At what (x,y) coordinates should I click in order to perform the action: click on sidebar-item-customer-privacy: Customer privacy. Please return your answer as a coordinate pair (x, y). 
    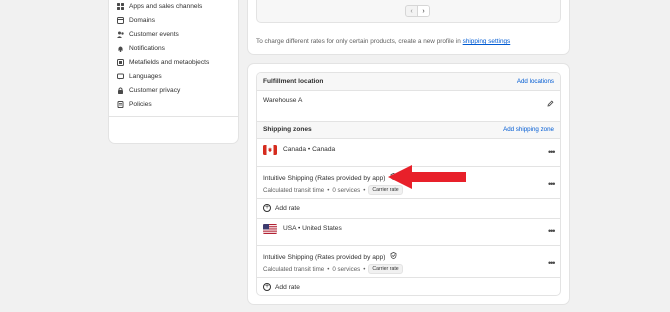
    Looking at the image, I should click on (174, 90).